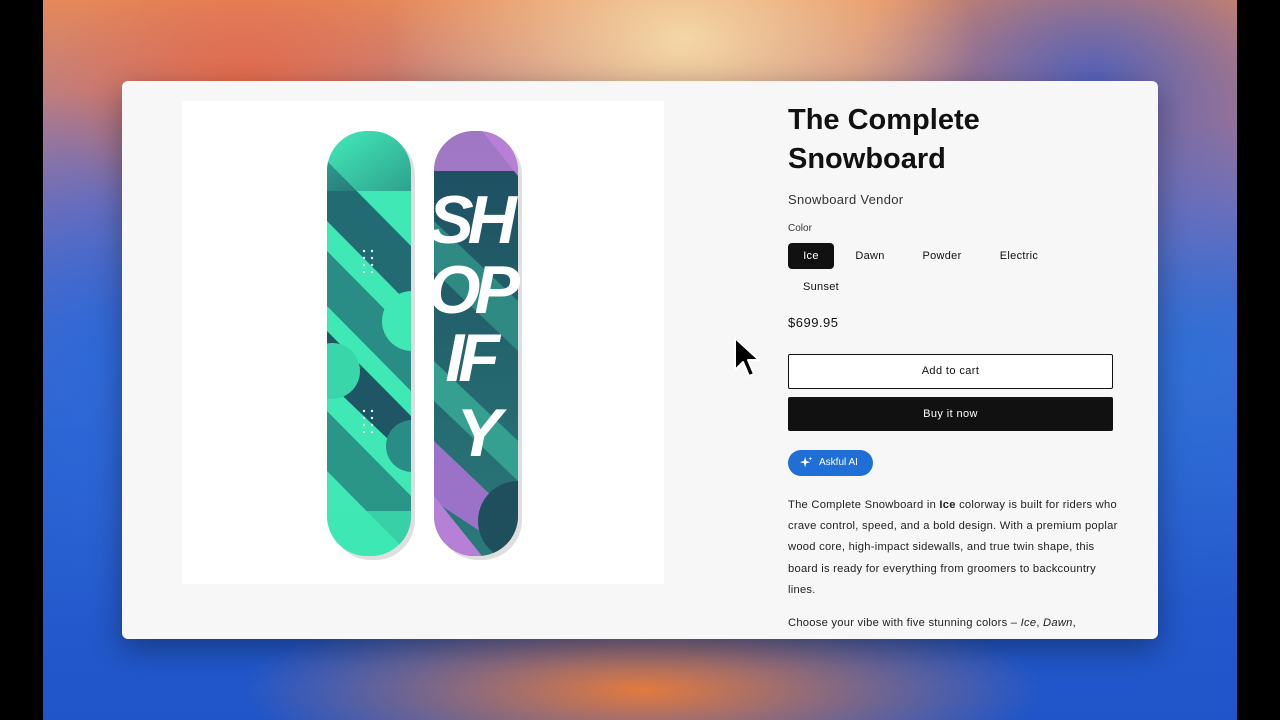 The width and height of the screenshot is (1280, 720). What do you see at coordinates (747, 357) in the screenshot?
I see `mouse-pointer-icon` at bounding box center [747, 357].